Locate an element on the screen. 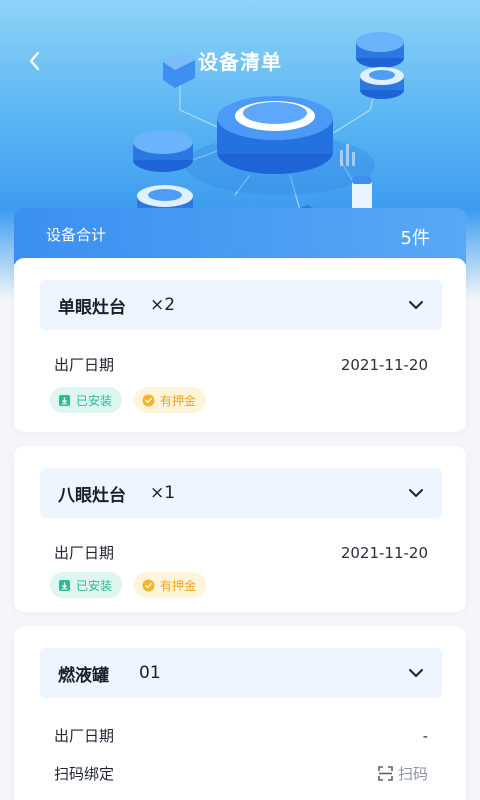 The width and height of the screenshot is (480, 800). factory-date-row: 出厂日期 - is located at coordinates (241, 735).